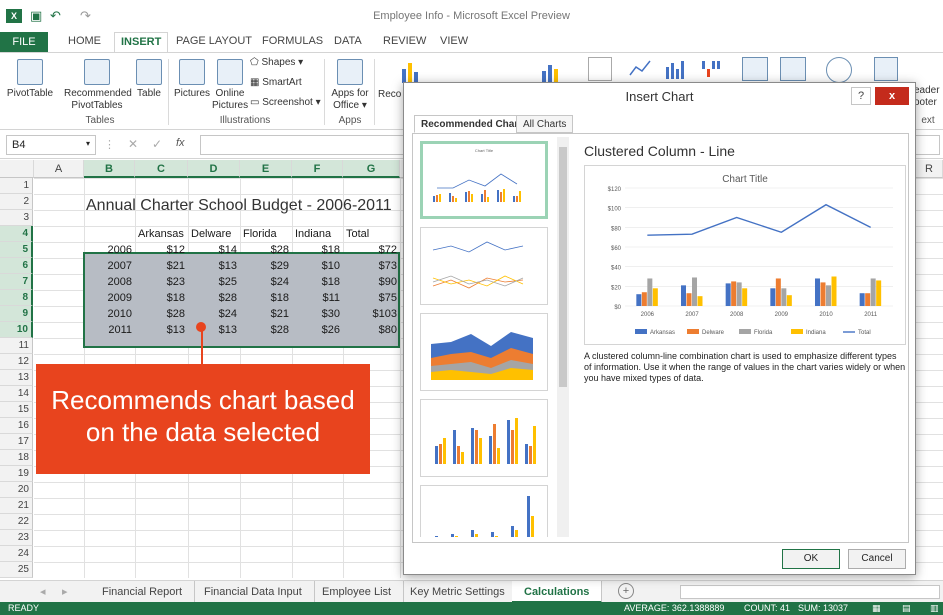 This screenshot has width=943, height=615. I want to click on table-cell-year: 2009, so click(109, 298).